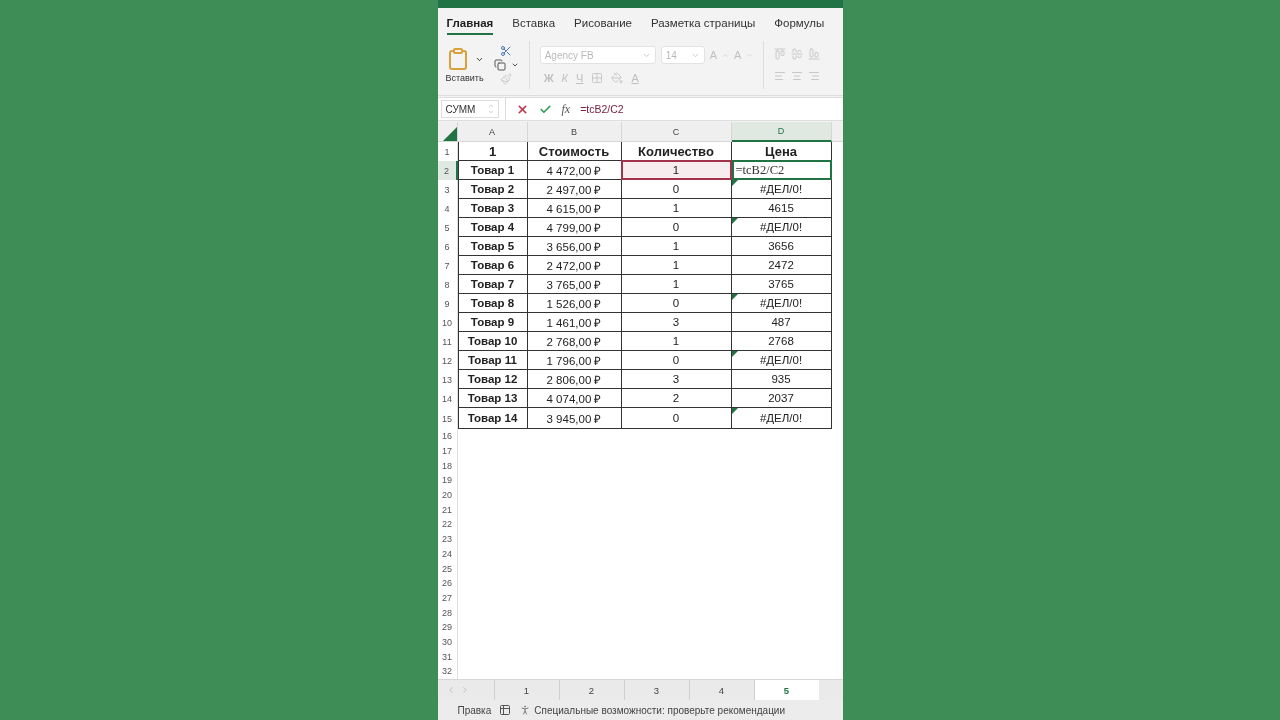 This screenshot has width=1280, height=720. I want to click on cut-icon, so click(506, 51).